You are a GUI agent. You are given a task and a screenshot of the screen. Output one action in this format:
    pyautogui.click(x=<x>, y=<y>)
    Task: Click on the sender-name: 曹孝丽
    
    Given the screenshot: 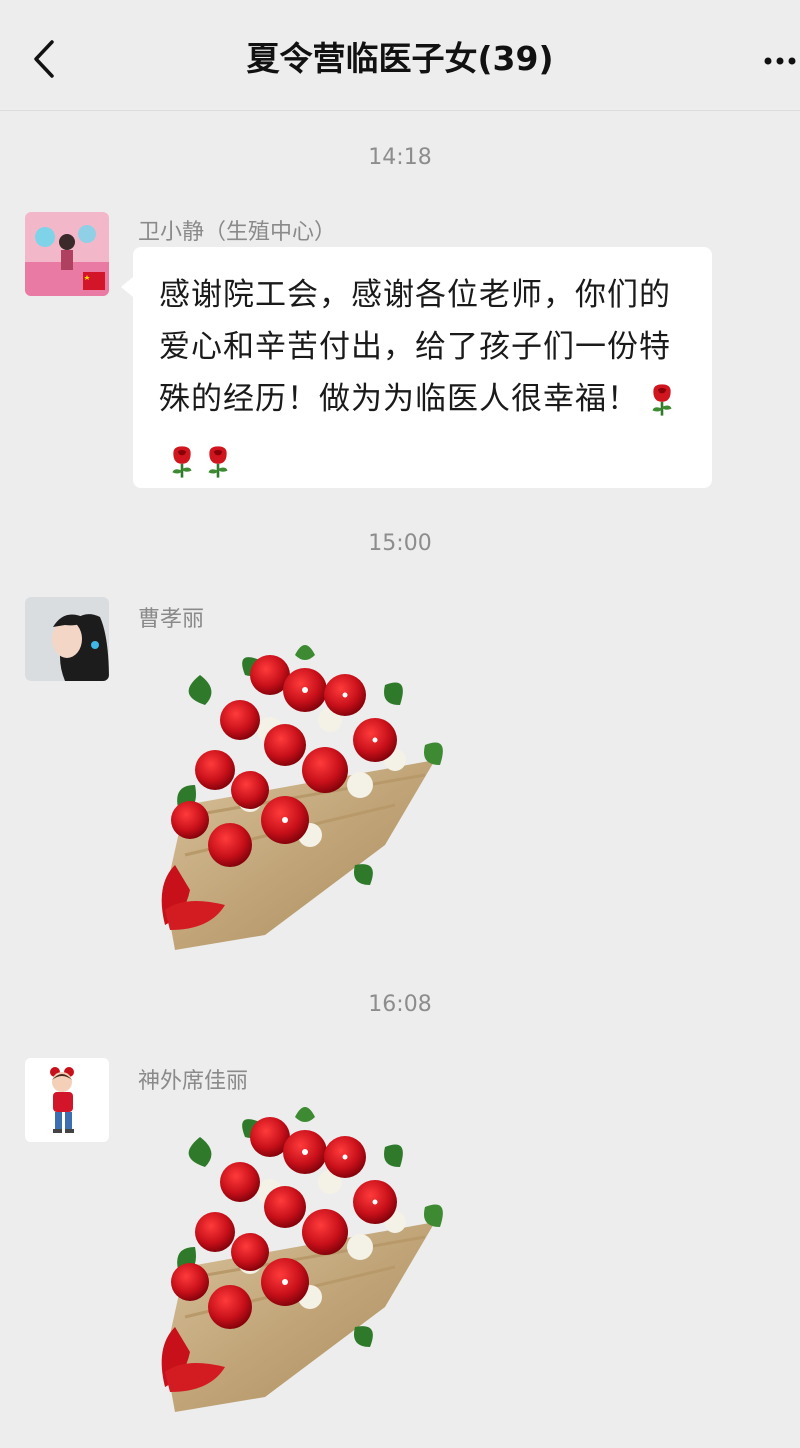 What is the action you would take?
    pyautogui.click(x=171, y=619)
    